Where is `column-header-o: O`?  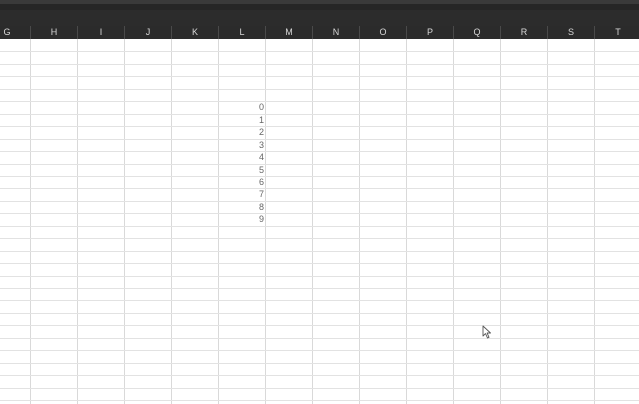 column-header-o: O is located at coordinates (383, 32).